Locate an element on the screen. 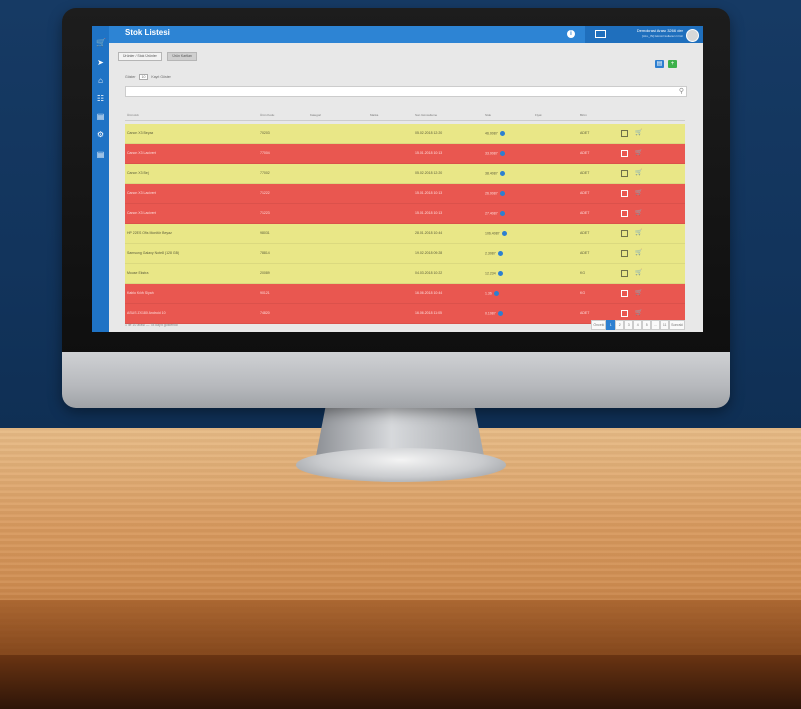 This screenshot has width=801, height=709. bank-icon: ☷ is located at coordinates (100, 98).